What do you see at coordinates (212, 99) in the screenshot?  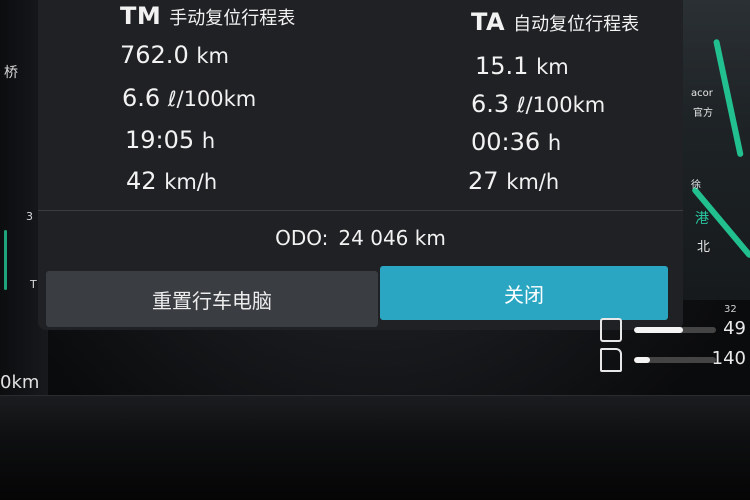 I see `manual-consumption-unit: ℓ/100km` at bounding box center [212, 99].